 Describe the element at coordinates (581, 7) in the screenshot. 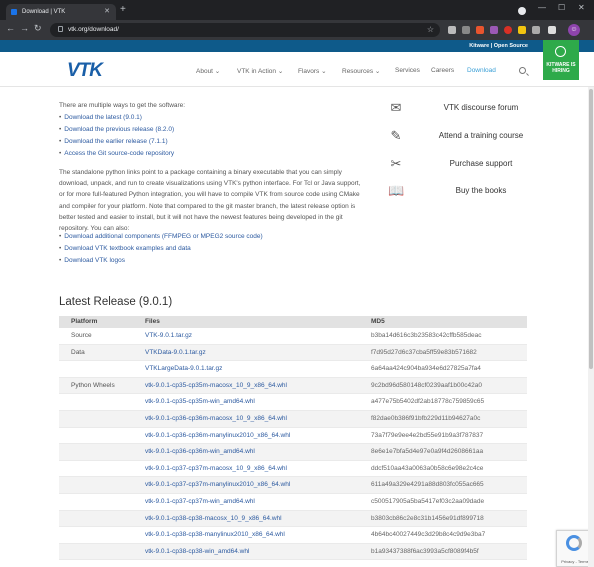

I see `close-window-icon: ✕` at that location.